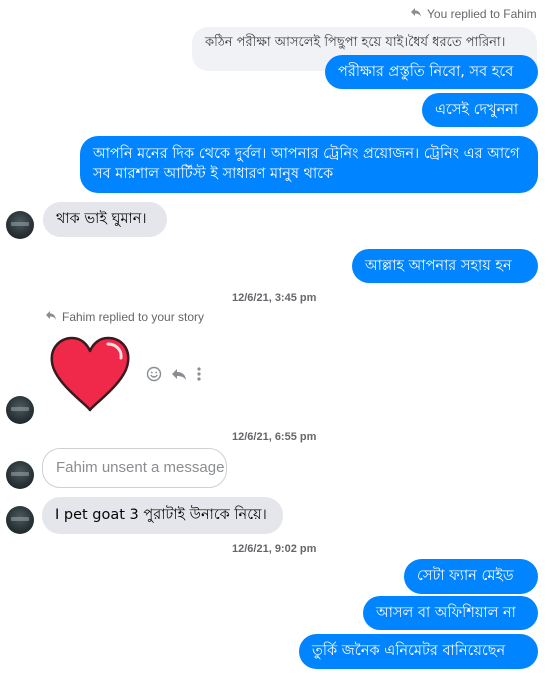  I want to click on reply-icon, so click(179, 374).